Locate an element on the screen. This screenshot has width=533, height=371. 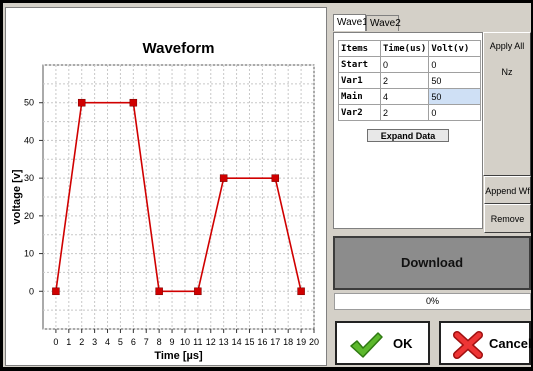
x-tick-label: 10 is located at coordinates (185, 342).